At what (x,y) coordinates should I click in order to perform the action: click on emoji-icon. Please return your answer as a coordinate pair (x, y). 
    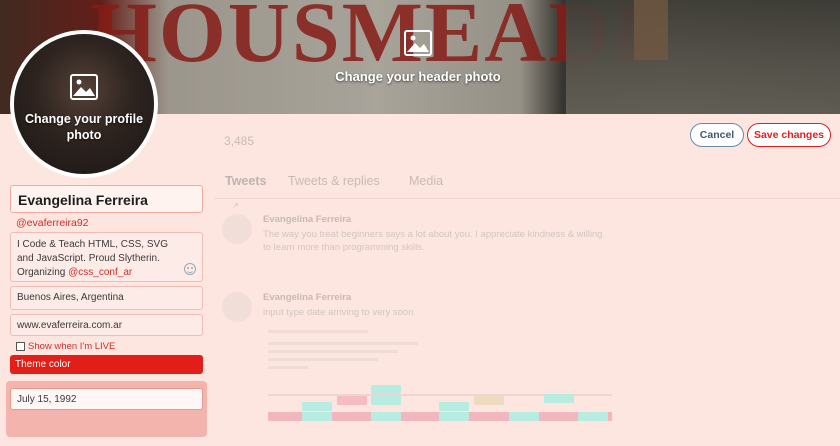
    Looking at the image, I should click on (190, 269).